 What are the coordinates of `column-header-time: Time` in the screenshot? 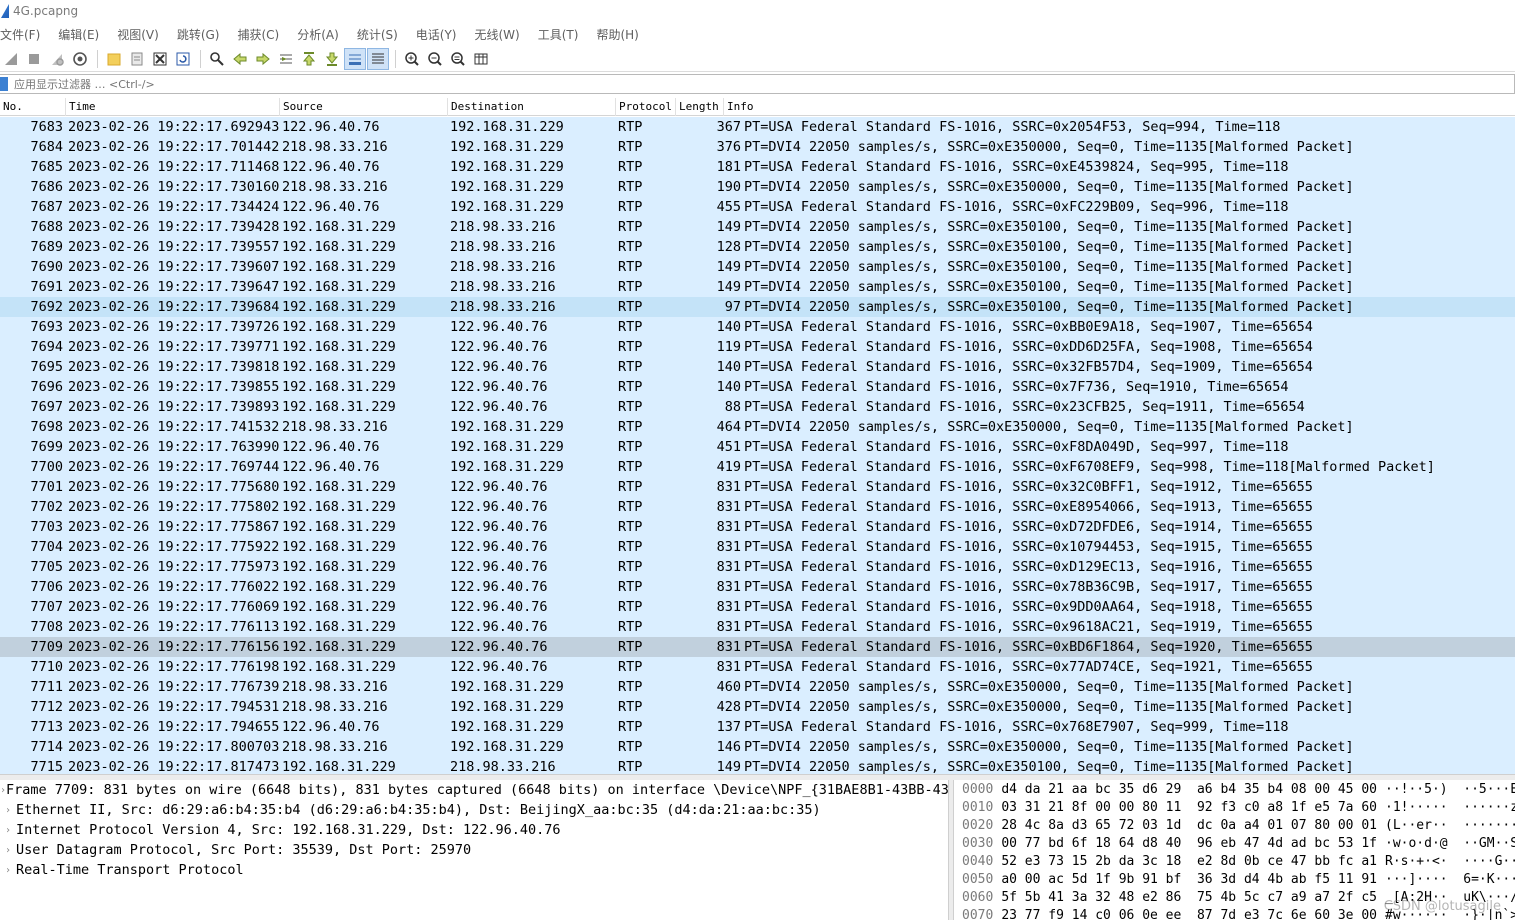 It's located at (173, 107).